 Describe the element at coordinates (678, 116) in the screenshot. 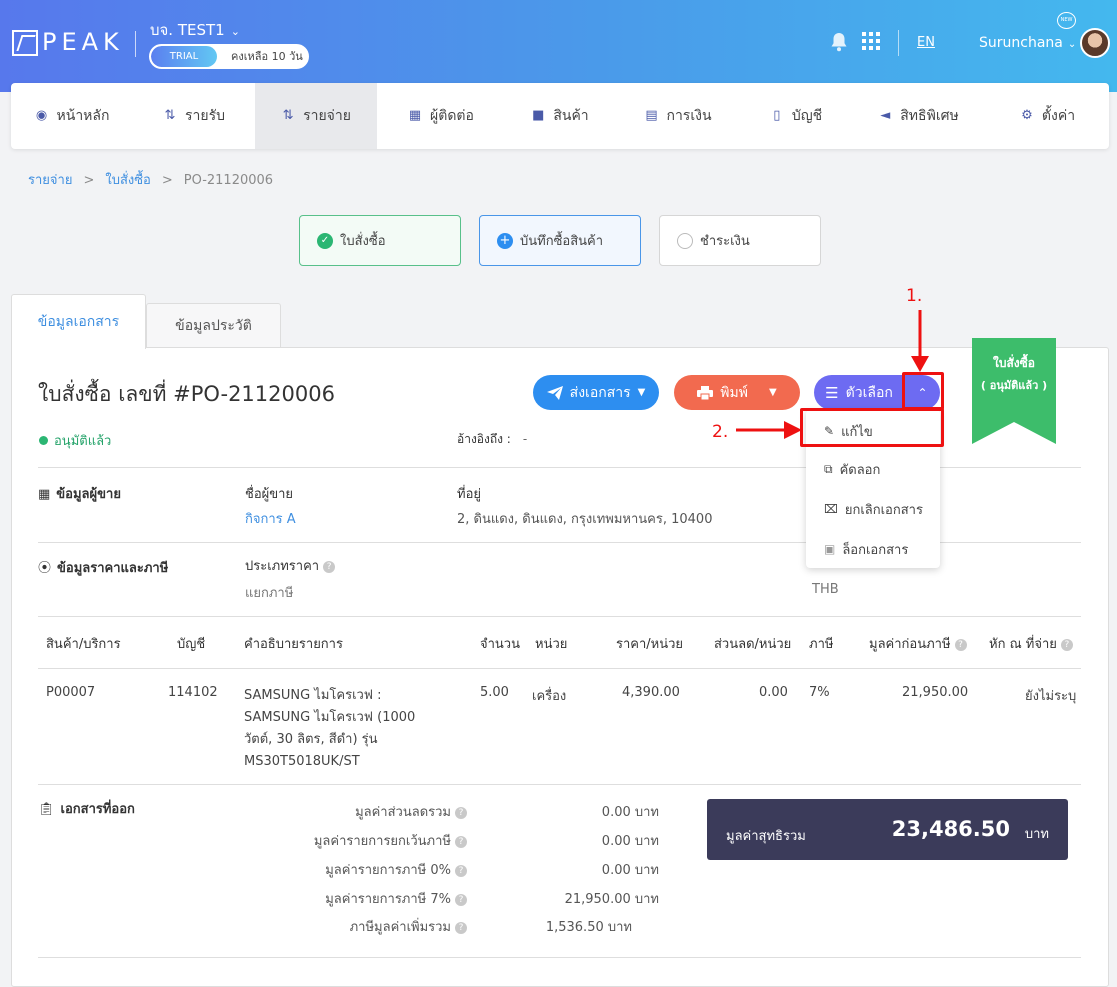

I see `menu-item-finance: ▤ การเงิน` at that location.